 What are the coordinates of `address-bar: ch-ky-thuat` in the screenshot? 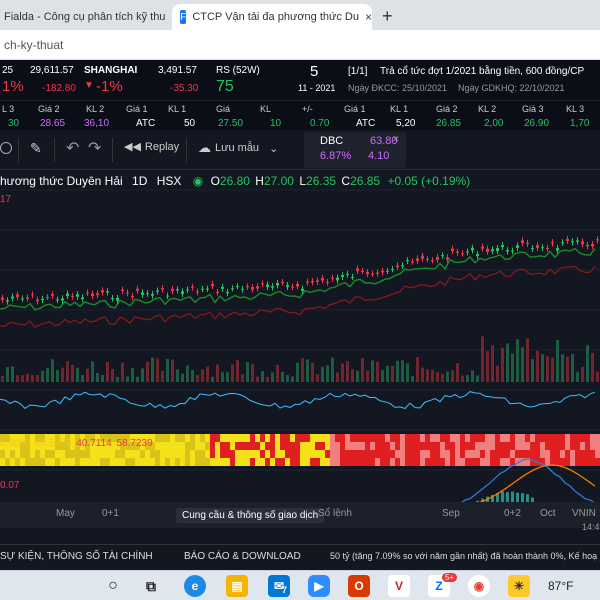 It's located at (300, 45).